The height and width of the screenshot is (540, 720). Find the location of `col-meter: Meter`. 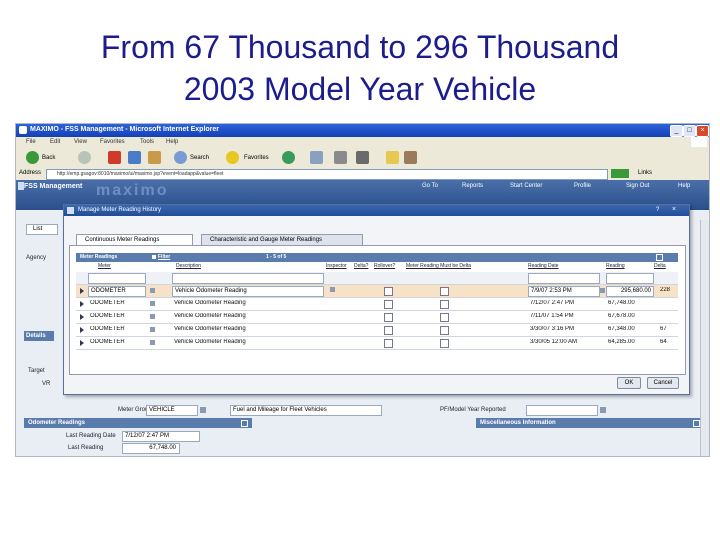

col-meter: Meter is located at coordinates (104, 267).